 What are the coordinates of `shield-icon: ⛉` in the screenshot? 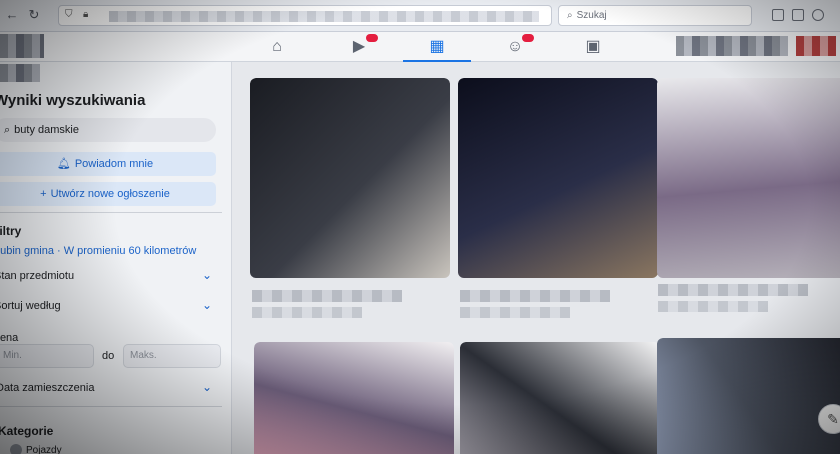 It's located at (69, 14).